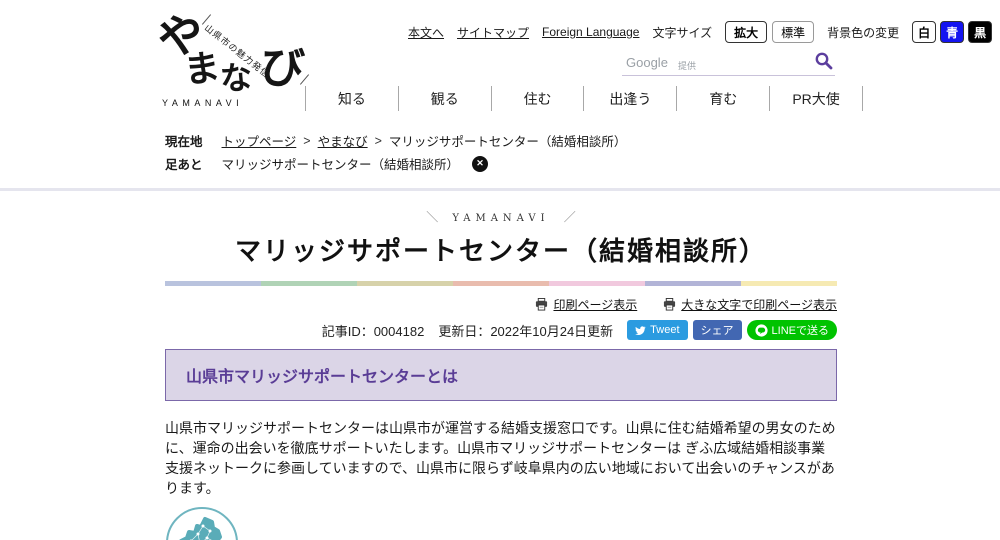  Describe the element at coordinates (501, 304) in the screenshot. I see `print-links-row: 印刷ページ表示 大きな文字で印刷ページ表示` at that location.